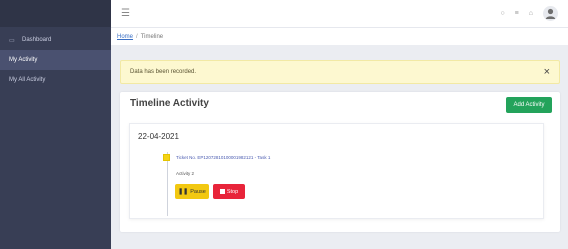 Image resolution: width=568 pixels, height=249 pixels. Describe the element at coordinates (167, 184) in the screenshot. I see `timeline-line` at that location.